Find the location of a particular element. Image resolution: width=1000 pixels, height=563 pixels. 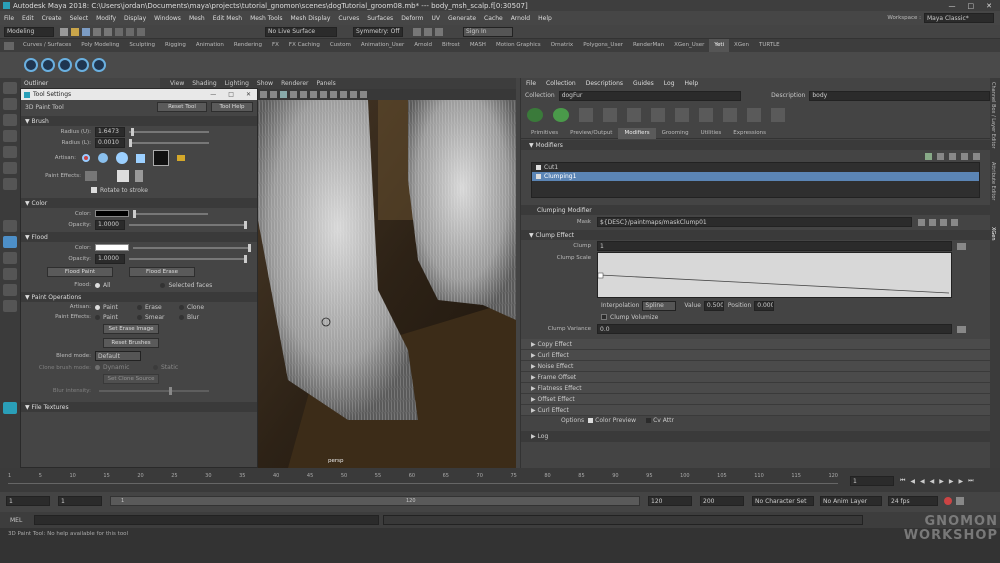

menu-uv: UV is located at coordinates (436, 18).